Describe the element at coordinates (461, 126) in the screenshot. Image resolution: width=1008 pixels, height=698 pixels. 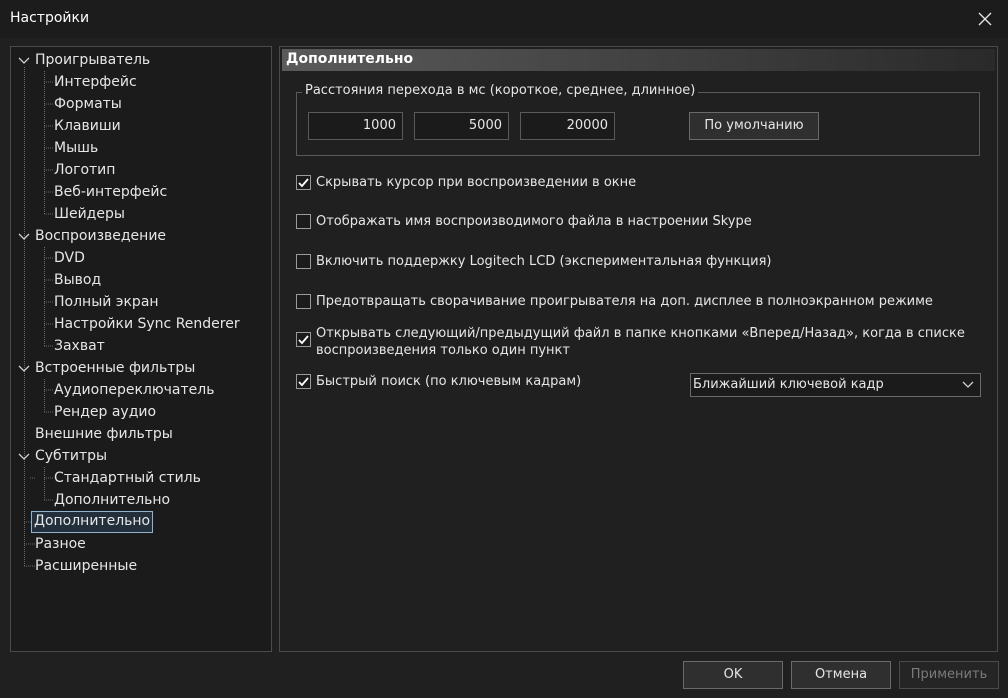
I see `jump-medium-input: 5000` at that location.